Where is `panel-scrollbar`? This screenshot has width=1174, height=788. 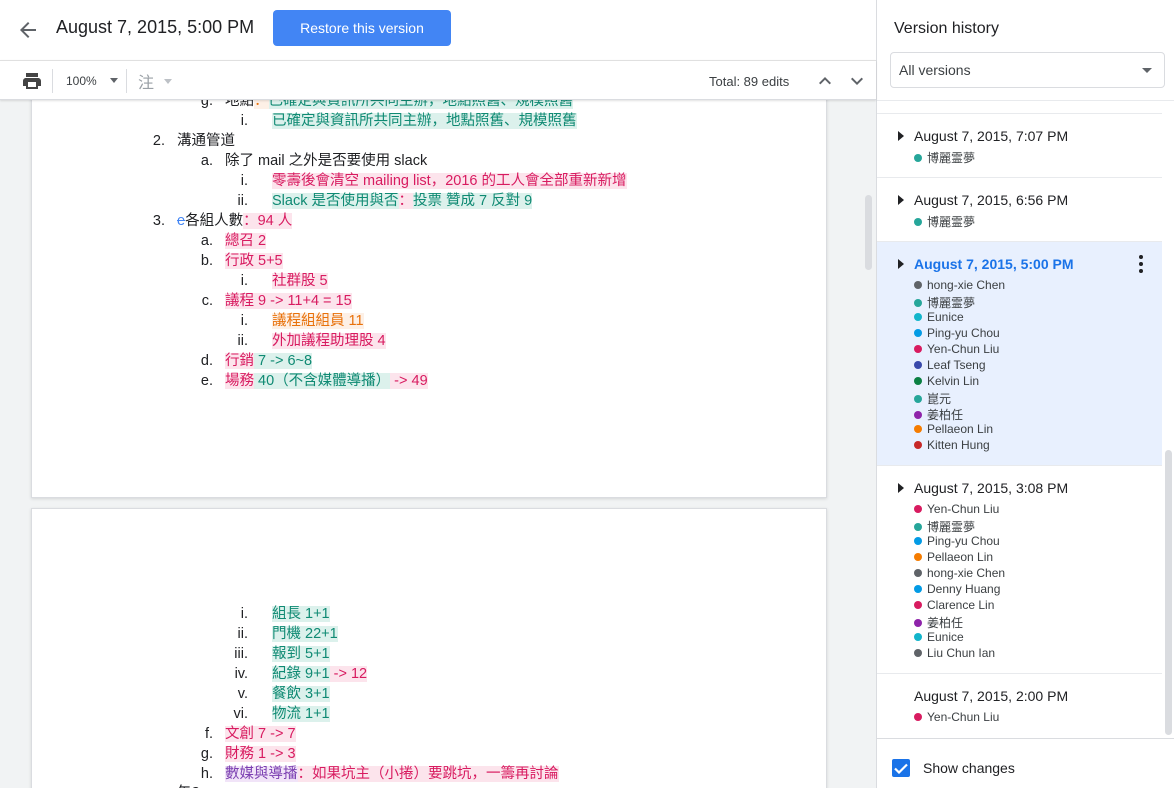
panel-scrollbar is located at coordinates (1168, 592).